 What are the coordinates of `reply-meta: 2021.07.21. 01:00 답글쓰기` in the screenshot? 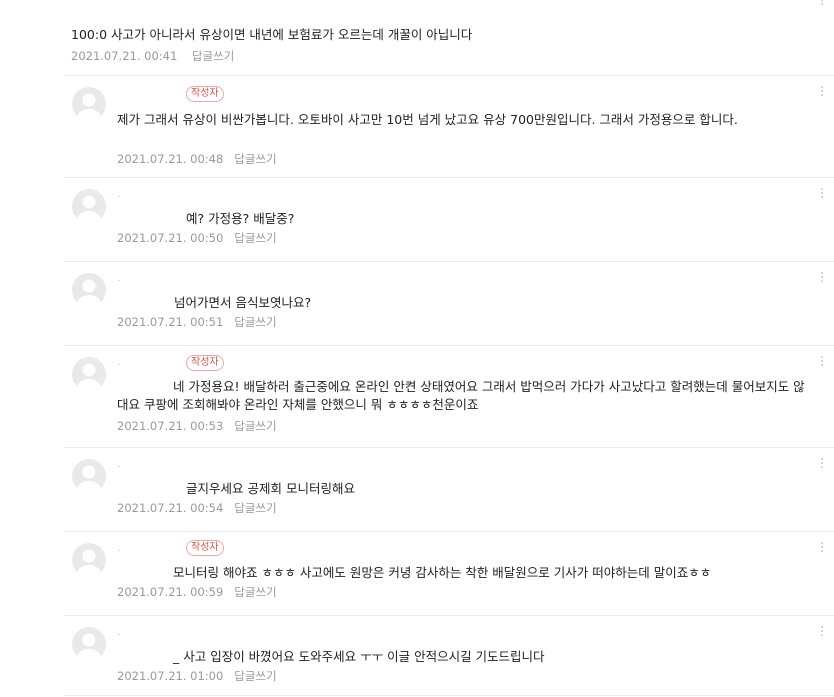 It's located at (197, 676).